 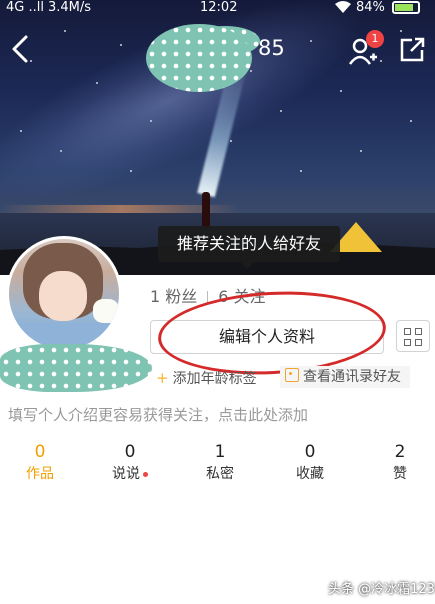 I want to click on status-bar: 4G ..ll 3.4M/s 12:02 84%, so click(x=217, y=10).